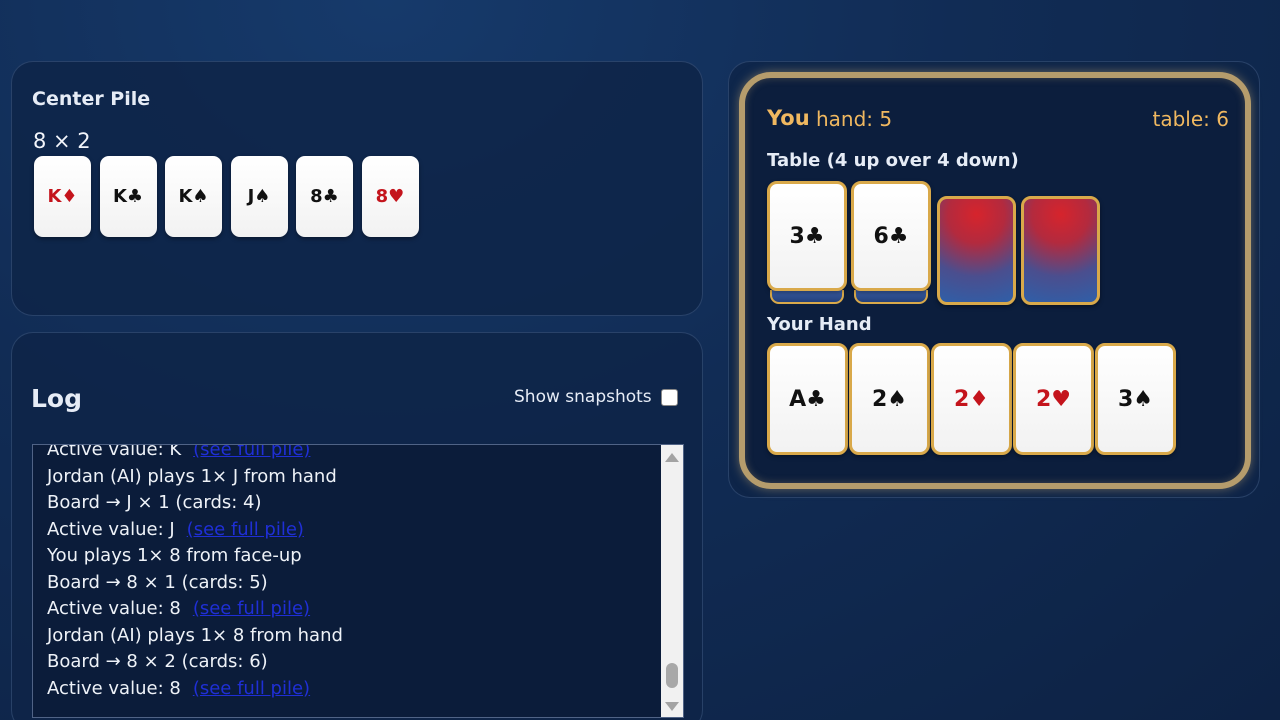 The image size is (1280, 720). What do you see at coordinates (192, 476) in the screenshot?
I see `log-line-text: Jordan (AI) plays 1× J from hand` at bounding box center [192, 476].